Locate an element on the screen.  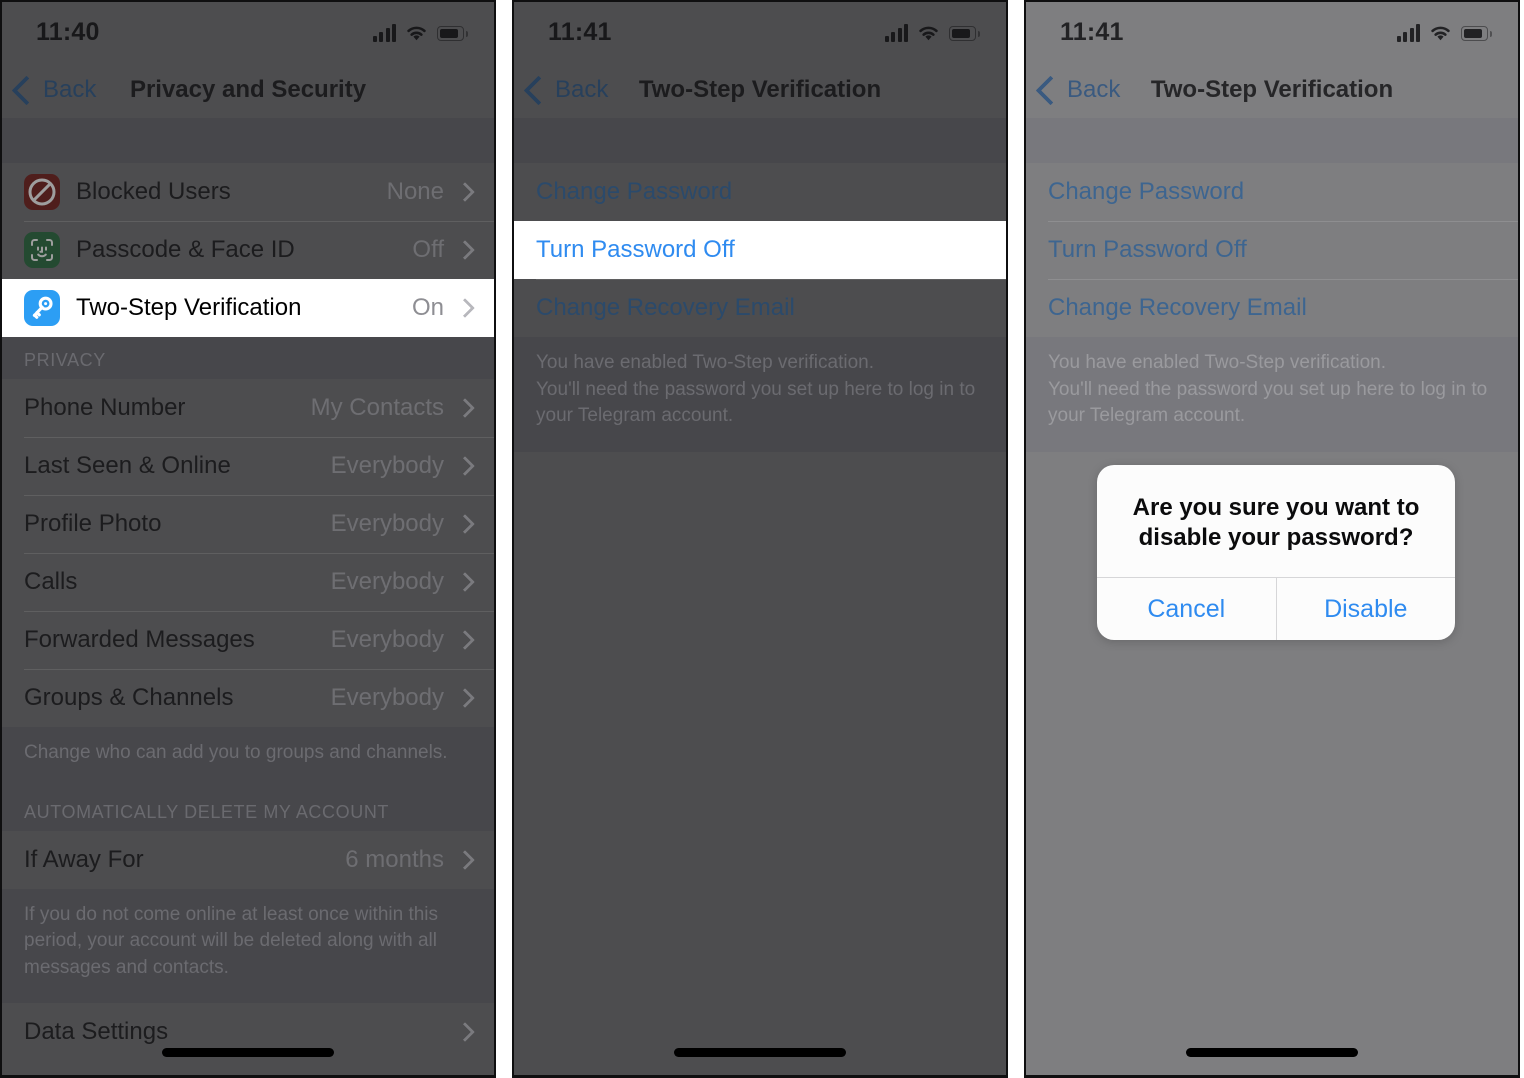
settings-row-label: Profile Photo is located at coordinates (93, 523).